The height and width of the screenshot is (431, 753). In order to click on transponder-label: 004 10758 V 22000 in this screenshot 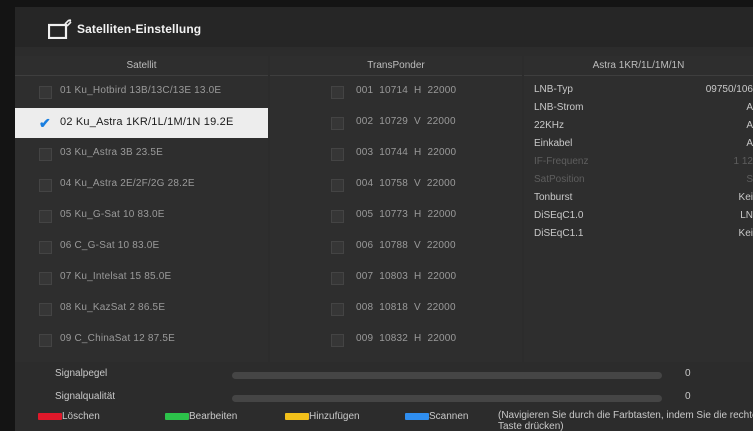, I will do `click(406, 183)`.